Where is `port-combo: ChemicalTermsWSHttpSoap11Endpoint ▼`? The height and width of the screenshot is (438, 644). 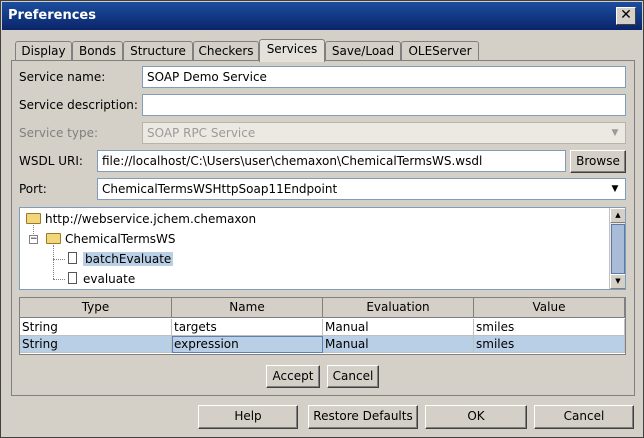
port-combo: ChemicalTermsWSHttpSoap11Endpoint ▼ is located at coordinates (361, 189).